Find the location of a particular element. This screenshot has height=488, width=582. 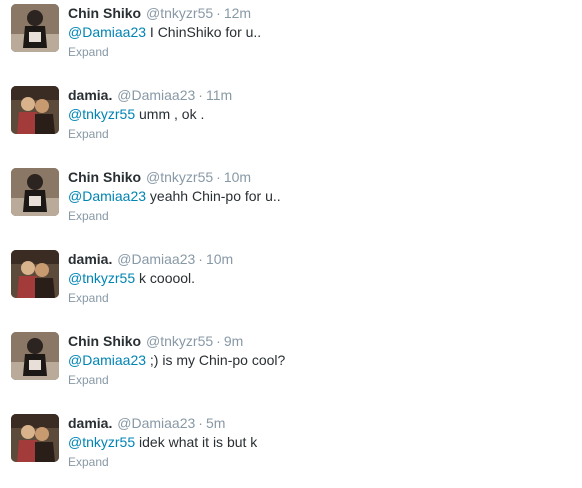

tweet-text: @Damiaa23 yeahh Chin-po for u.. is located at coordinates (174, 196).